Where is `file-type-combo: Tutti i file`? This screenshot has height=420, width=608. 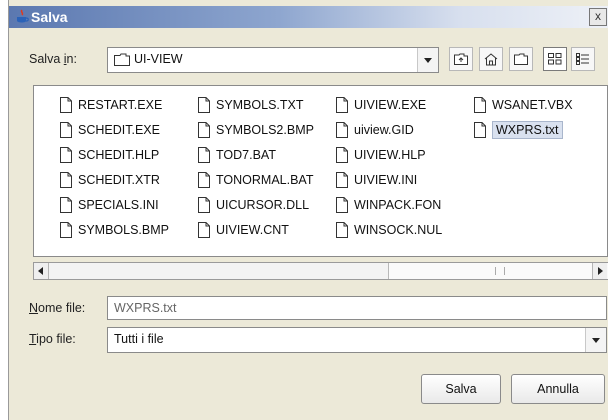 file-type-combo: Tutti i file is located at coordinates (357, 340).